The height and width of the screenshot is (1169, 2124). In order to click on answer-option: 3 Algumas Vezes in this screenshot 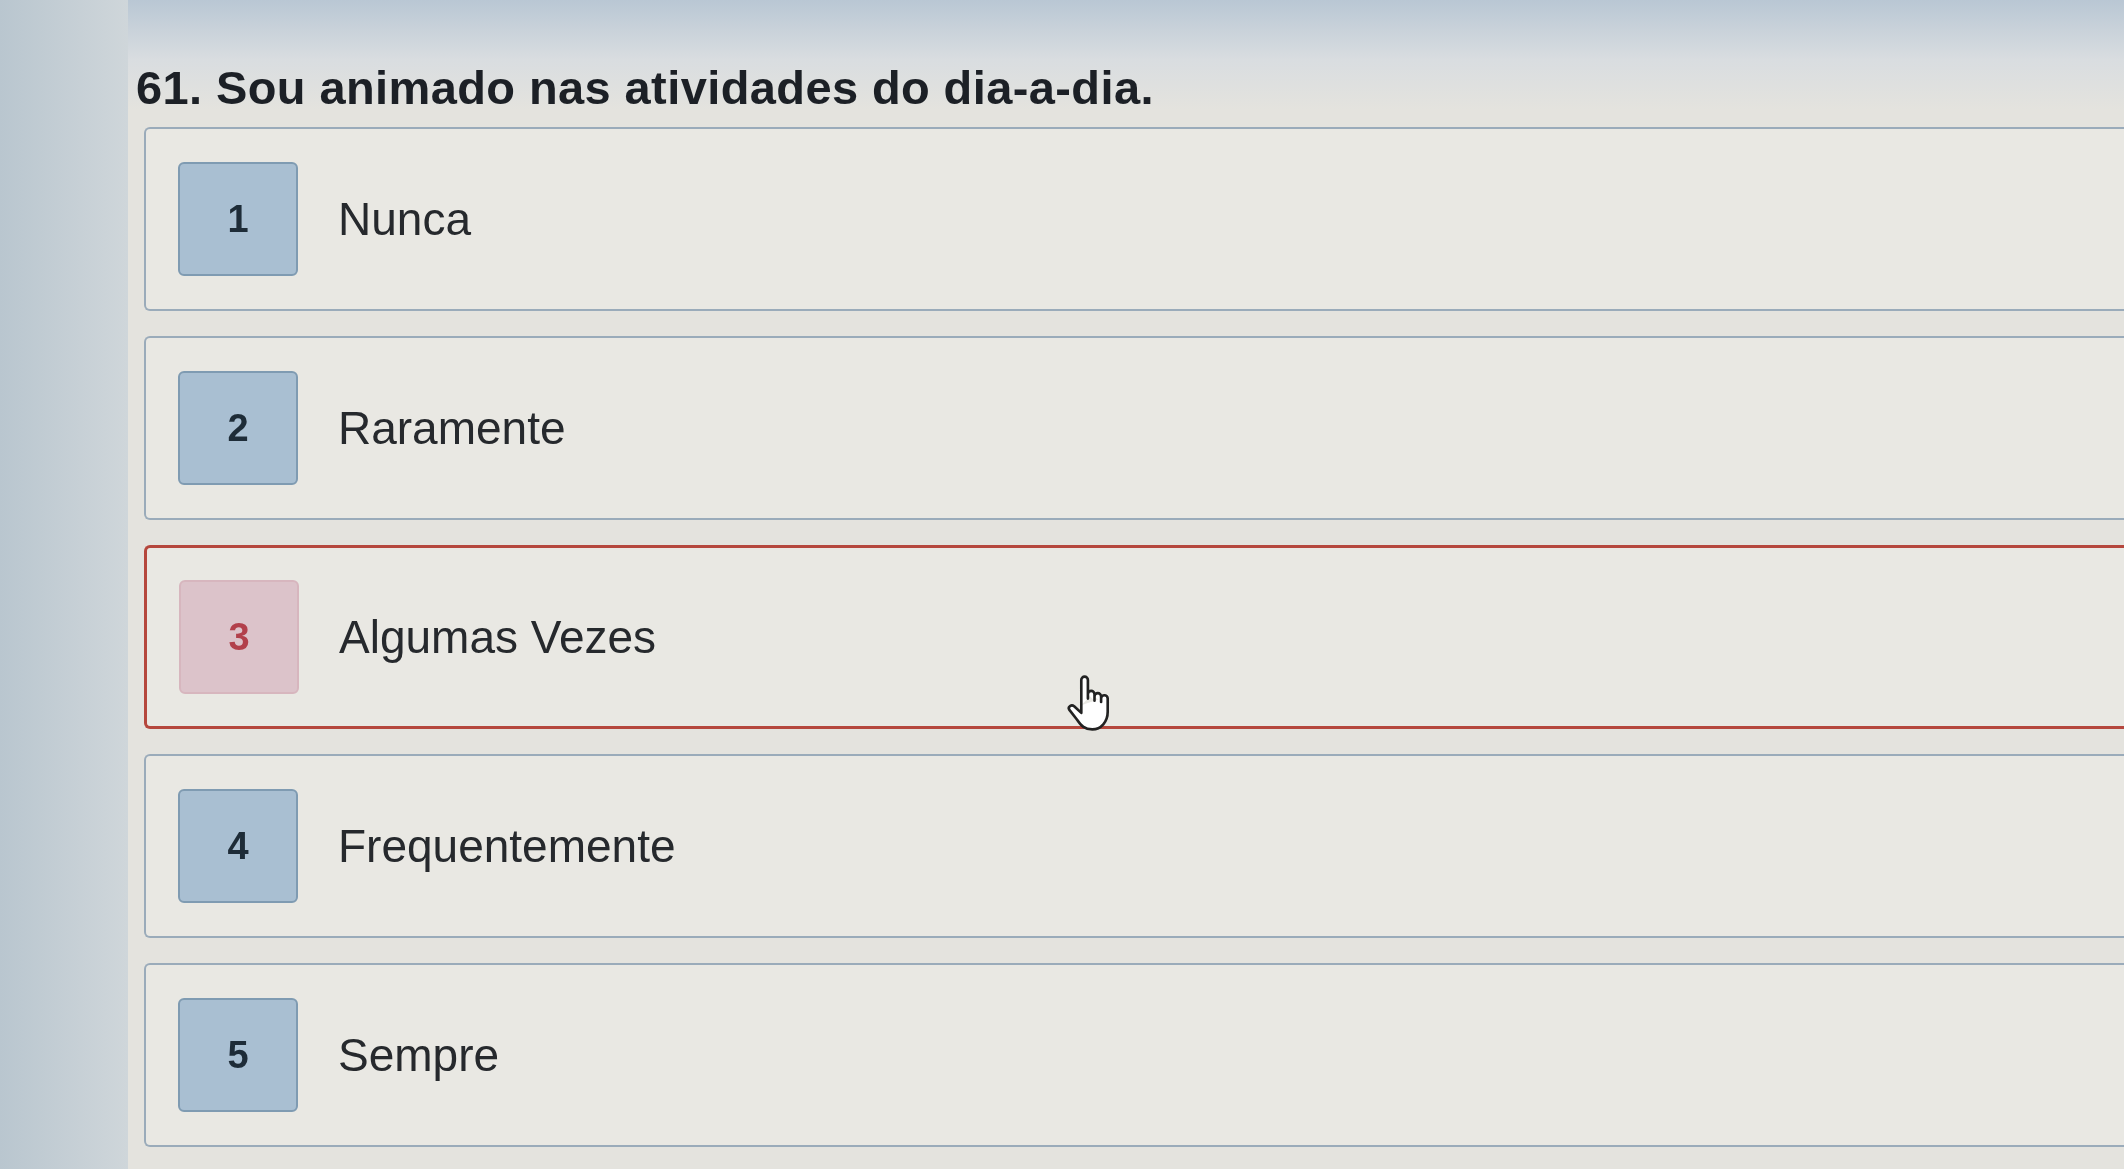, I will do `click(1134, 637)`.